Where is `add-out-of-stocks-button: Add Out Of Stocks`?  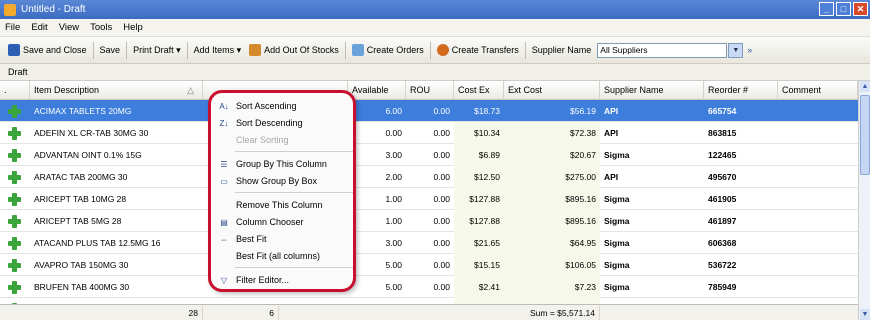
add-out-of-stocks-button: Add Out Of Stocks is located at coordinates (294, 50).